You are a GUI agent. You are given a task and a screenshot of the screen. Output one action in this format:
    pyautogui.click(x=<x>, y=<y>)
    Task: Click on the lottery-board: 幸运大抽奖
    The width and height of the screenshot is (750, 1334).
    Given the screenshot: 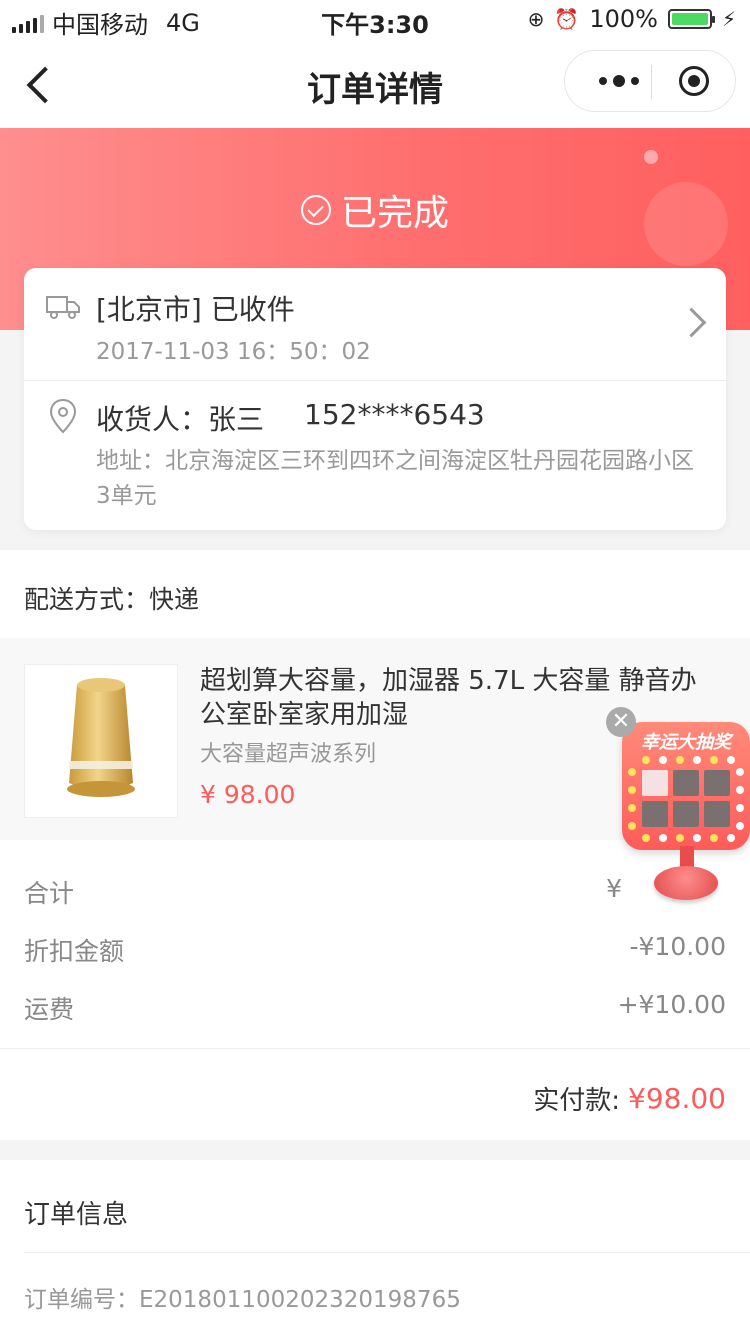 What is the action you would take?
    pyautogui.click(x=686, y=786)
    